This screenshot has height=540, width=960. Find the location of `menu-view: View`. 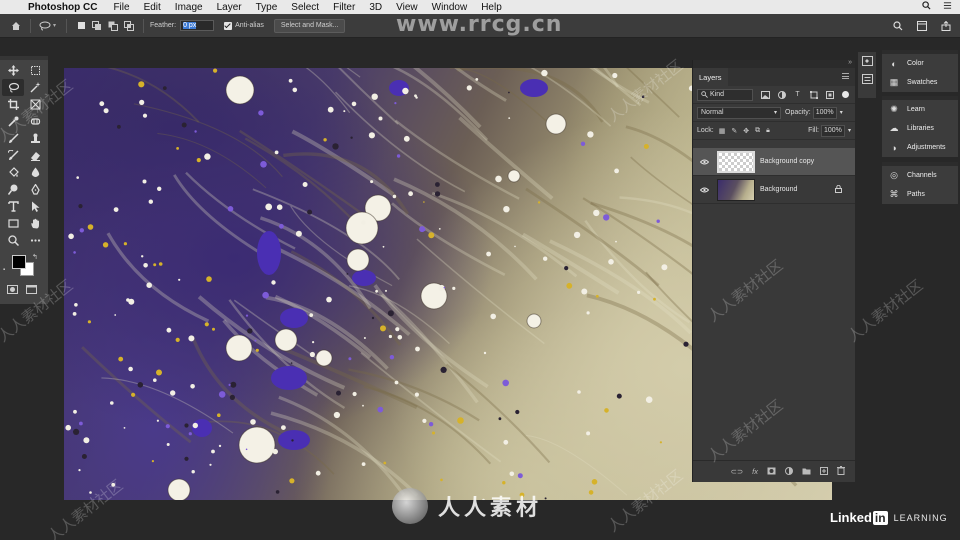

menu-view: View is located at coordinates (407, 7).